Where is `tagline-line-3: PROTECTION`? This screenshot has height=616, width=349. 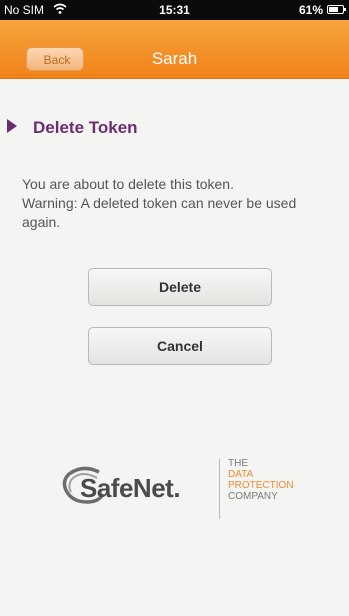
tagline-line-3: PROTECTION is located at coordinates (261, 485).